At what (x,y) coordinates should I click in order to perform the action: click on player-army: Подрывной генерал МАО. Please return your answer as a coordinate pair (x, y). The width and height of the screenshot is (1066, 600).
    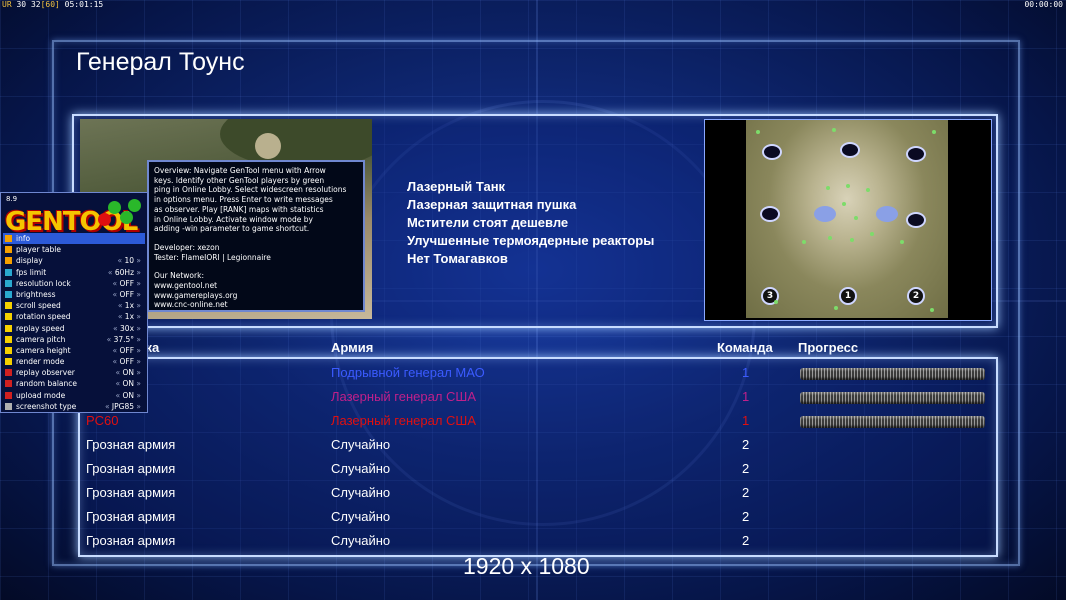
    Looking at the image, I should click on (408, 372).